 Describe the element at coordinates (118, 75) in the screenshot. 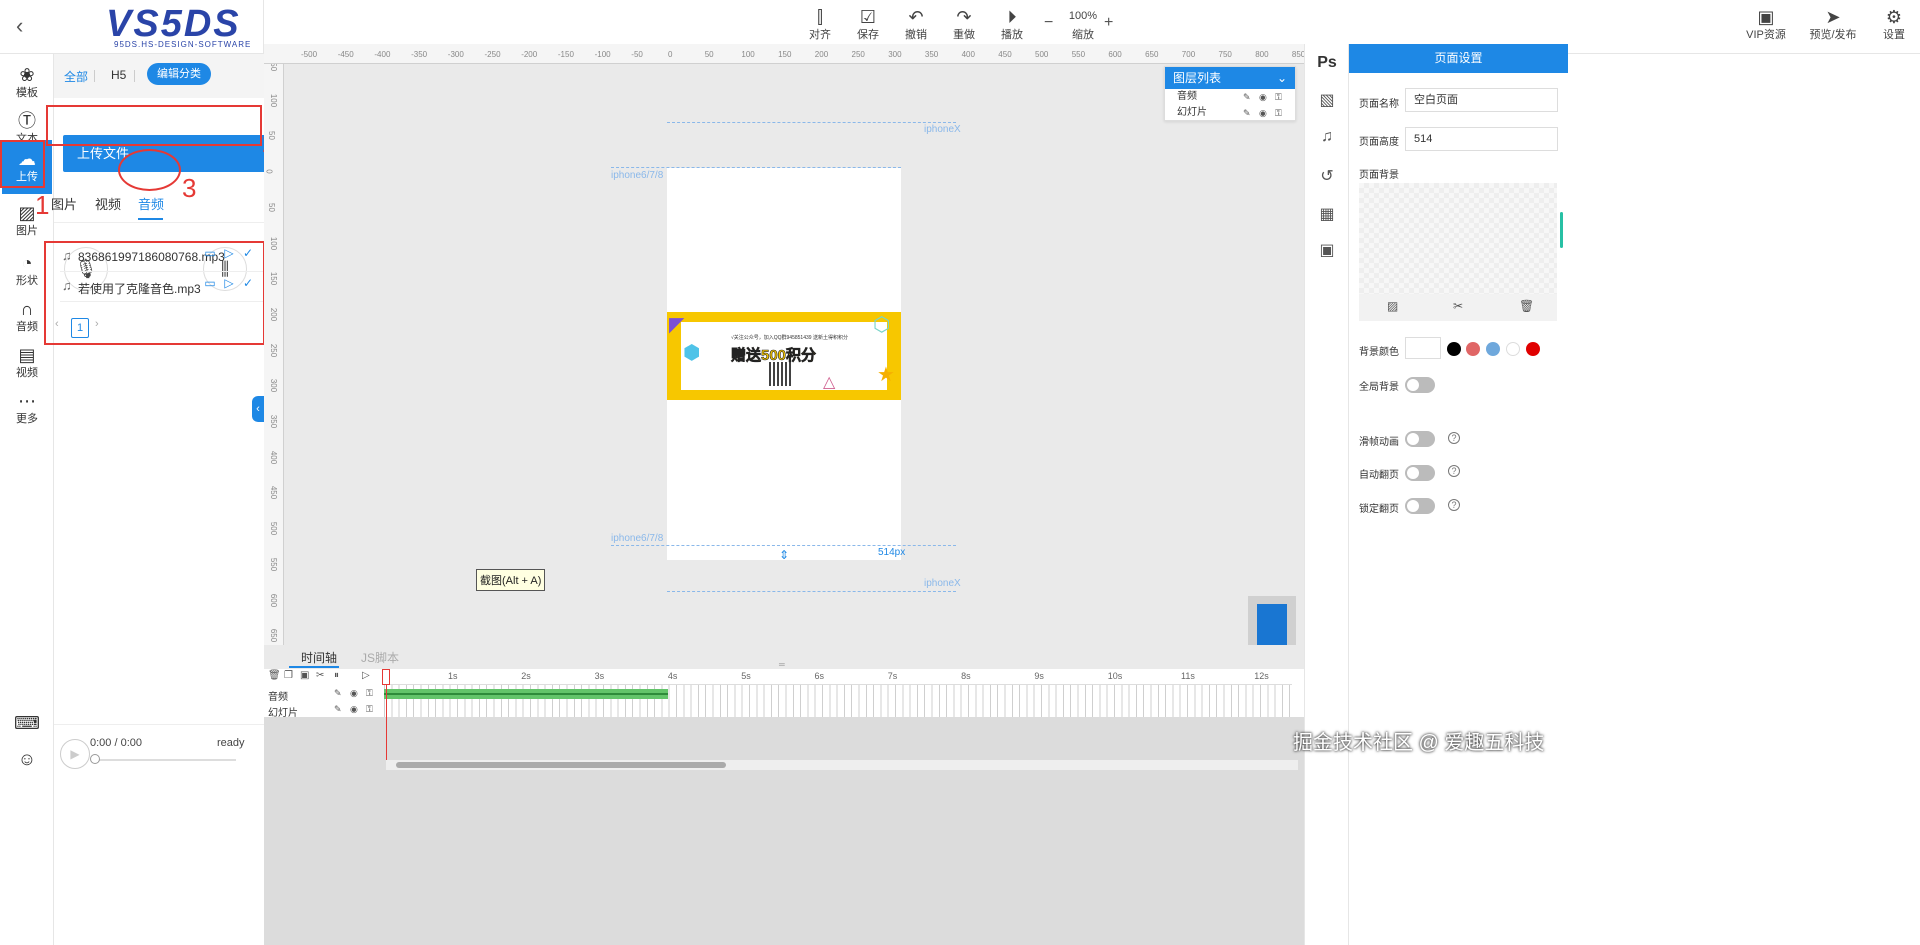

I see `category-h5: H5` at that location.